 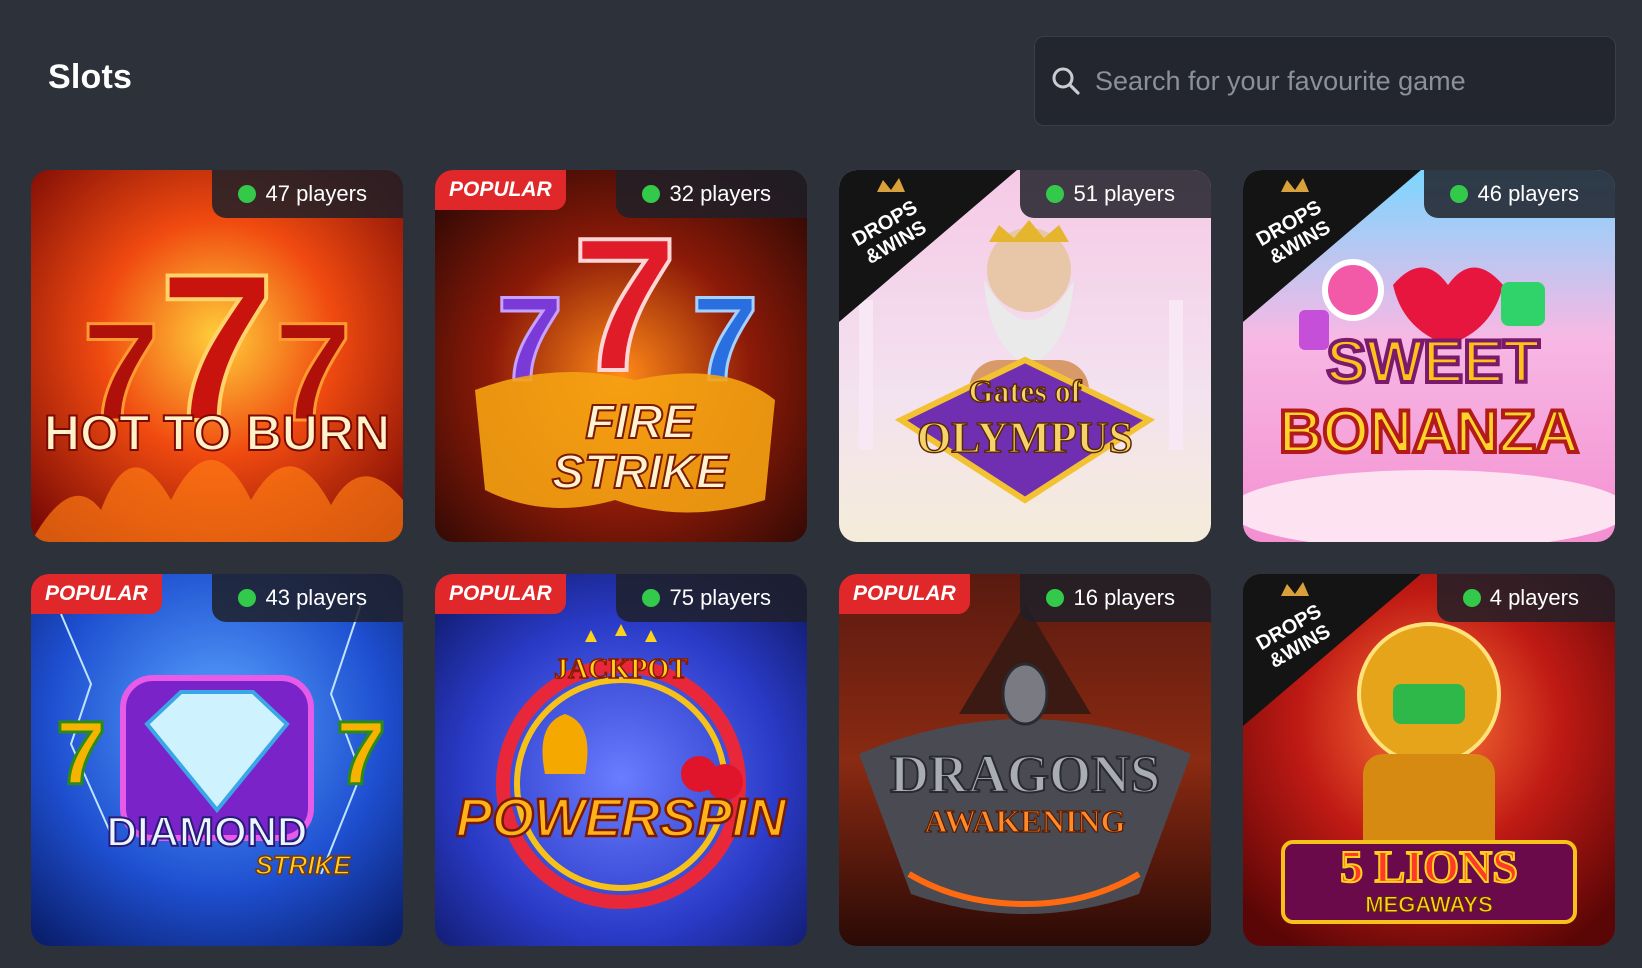 I want to click on game-title-line-1: DIAMOND, so click(x=207, y=831).